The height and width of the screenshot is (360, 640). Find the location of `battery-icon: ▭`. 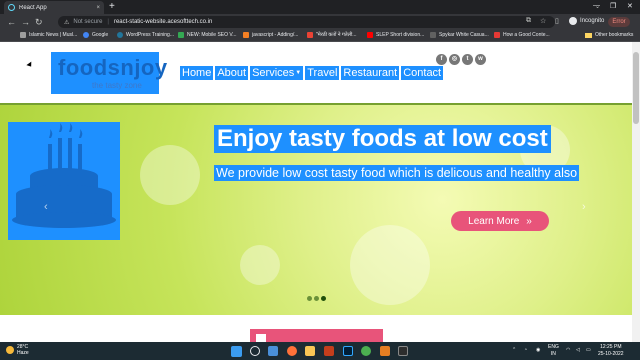

battery-icon: ▭ is located at coordinates (588, 350).